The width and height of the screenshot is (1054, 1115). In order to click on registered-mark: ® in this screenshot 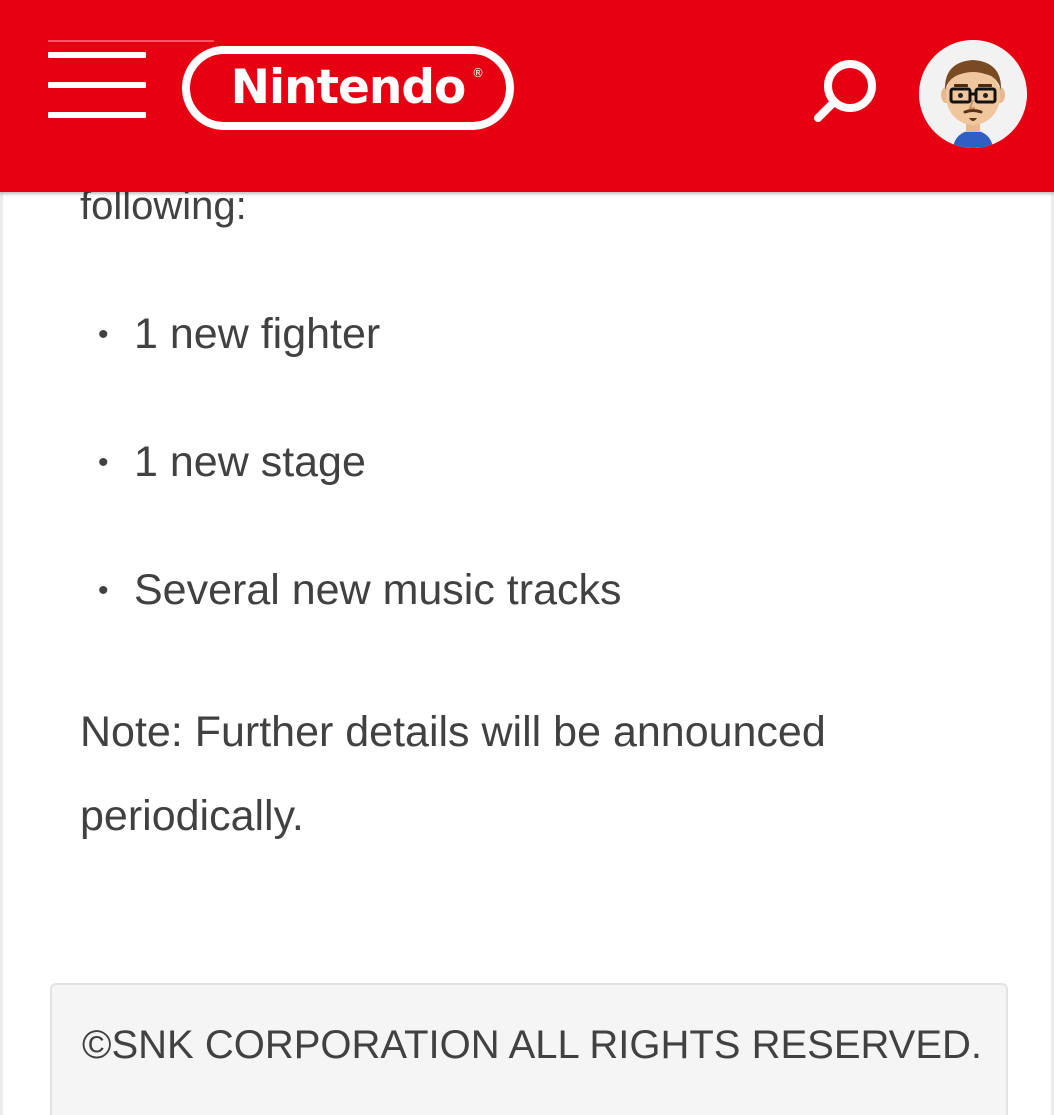, I will do `click(478, 73)`.